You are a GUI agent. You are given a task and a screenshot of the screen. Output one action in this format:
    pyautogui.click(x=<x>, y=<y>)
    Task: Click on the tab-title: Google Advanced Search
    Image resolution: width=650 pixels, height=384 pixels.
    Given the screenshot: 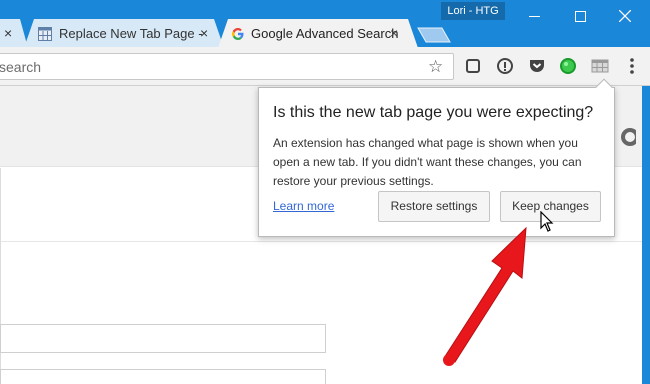 What is the action you would take?
    pyautogui.click(x=325, y=33)
    